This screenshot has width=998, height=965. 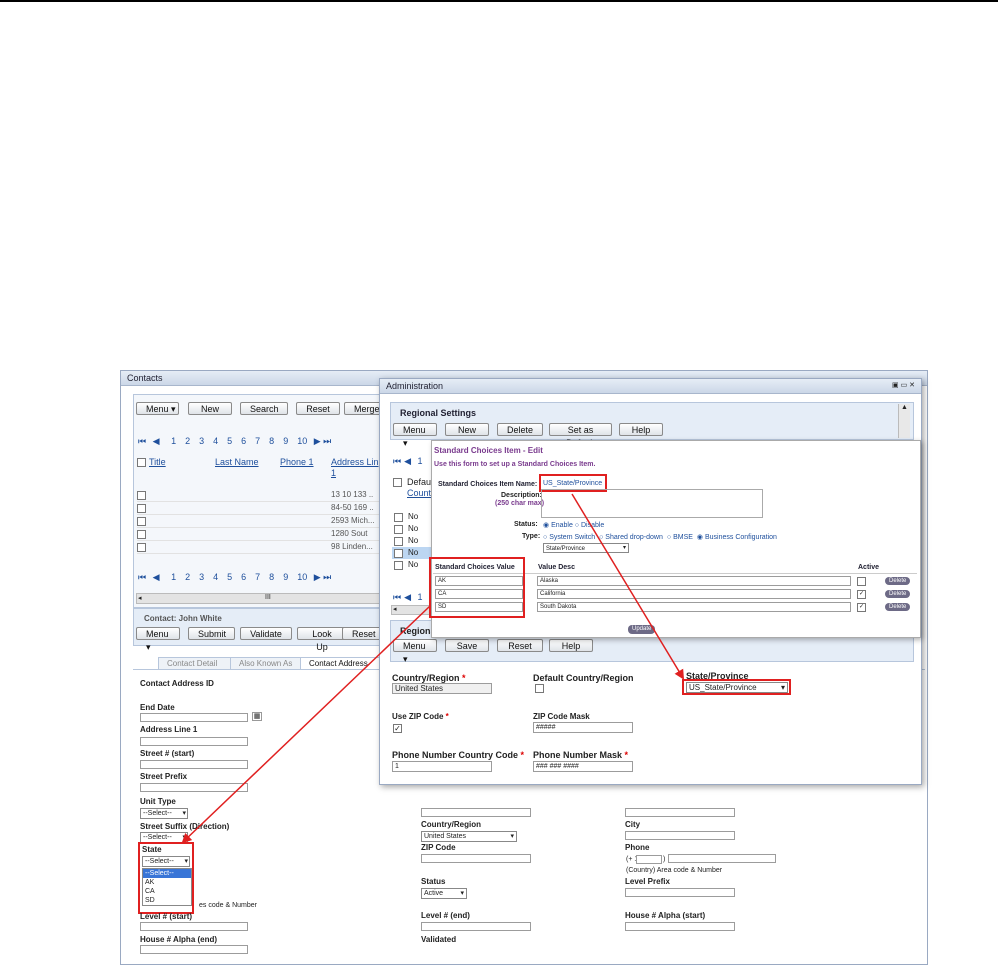 What do you see at coordinates (628, 586) in the screenshot?
I see `arrow-to-state-province` at bounding box center [628, 586].